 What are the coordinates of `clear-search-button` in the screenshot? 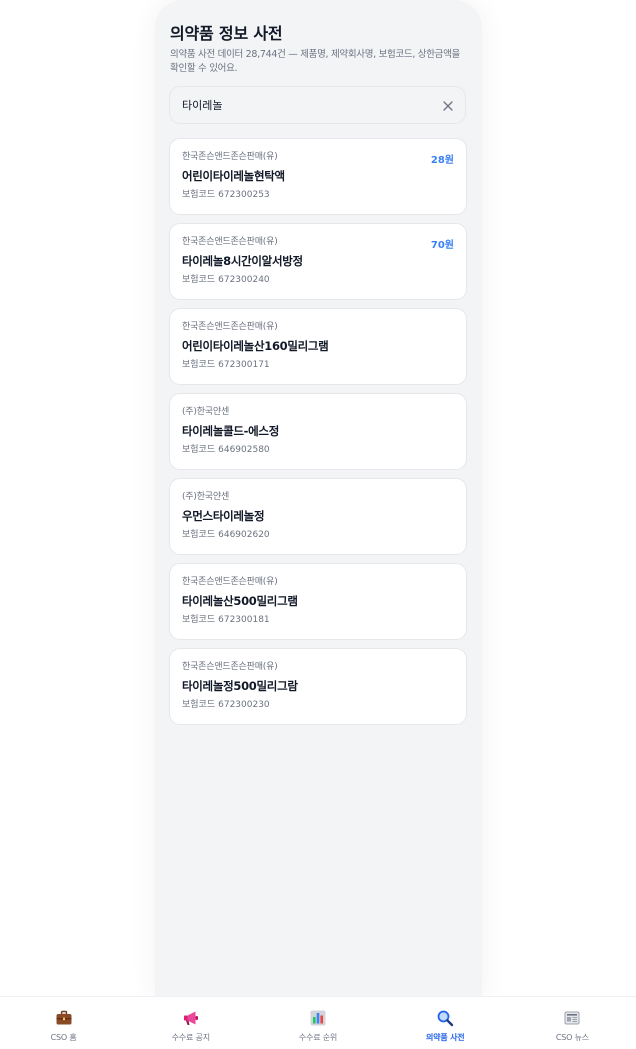 It's located at (448, 105).